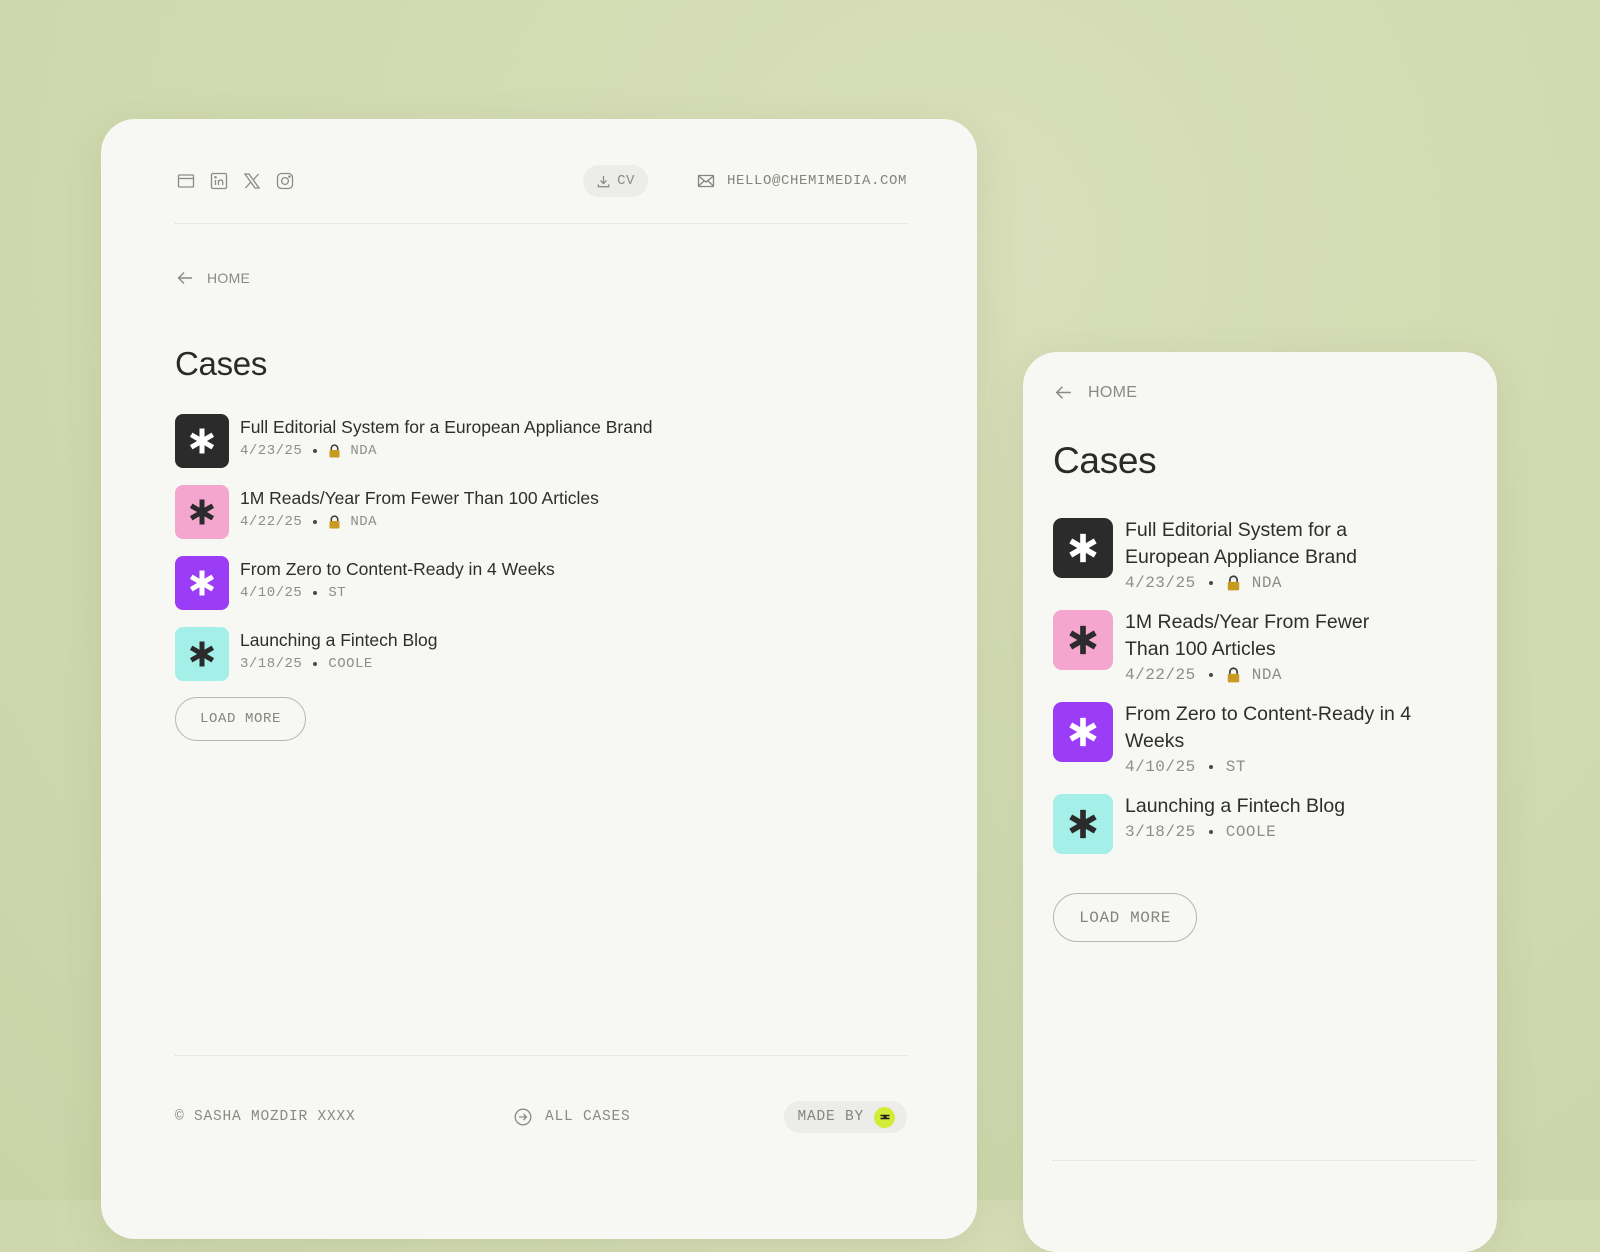 The width and height of the screenshot is (1600, 1252). What do you see at coordinates (615, 181) in the screenshot?
I see `download-cv-button: CV` at bounding box center [615, 181].